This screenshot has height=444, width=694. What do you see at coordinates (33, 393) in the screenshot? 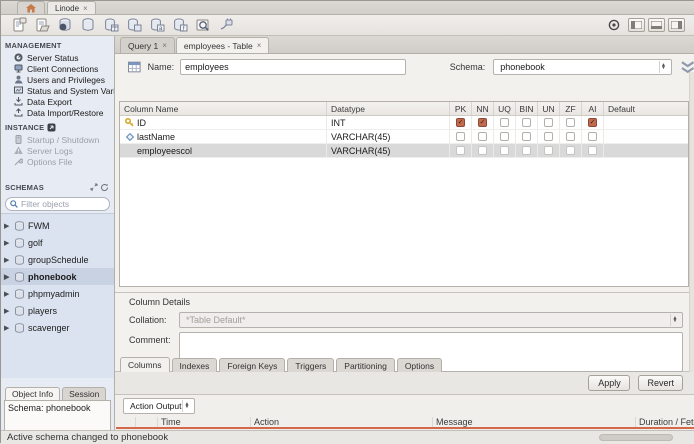
I see `tab-object-info: Object Info` at bounding box center [33, 393].